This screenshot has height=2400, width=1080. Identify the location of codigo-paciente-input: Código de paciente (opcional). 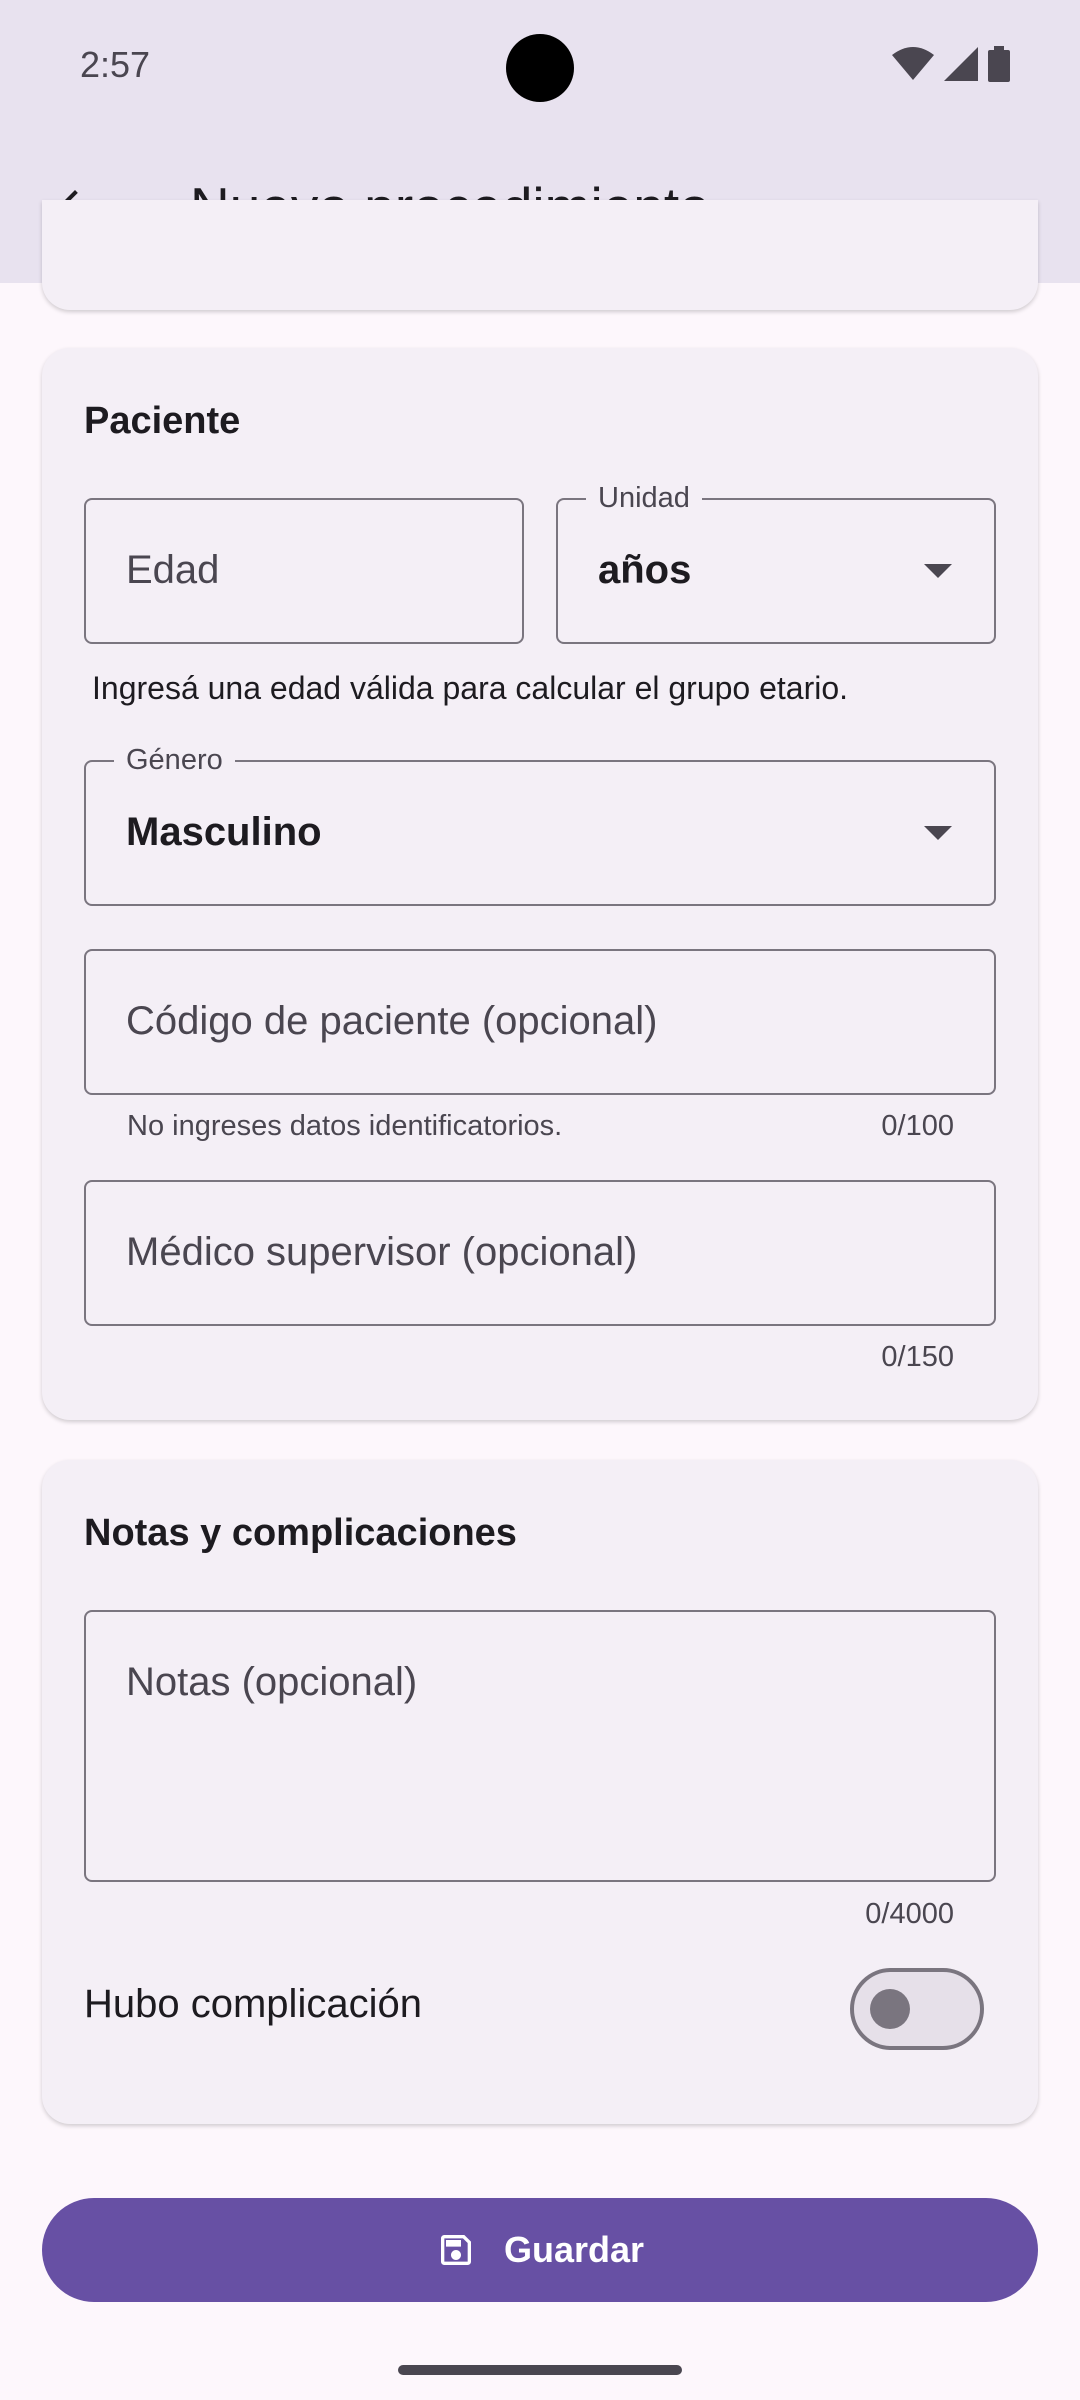
(540, 1022).